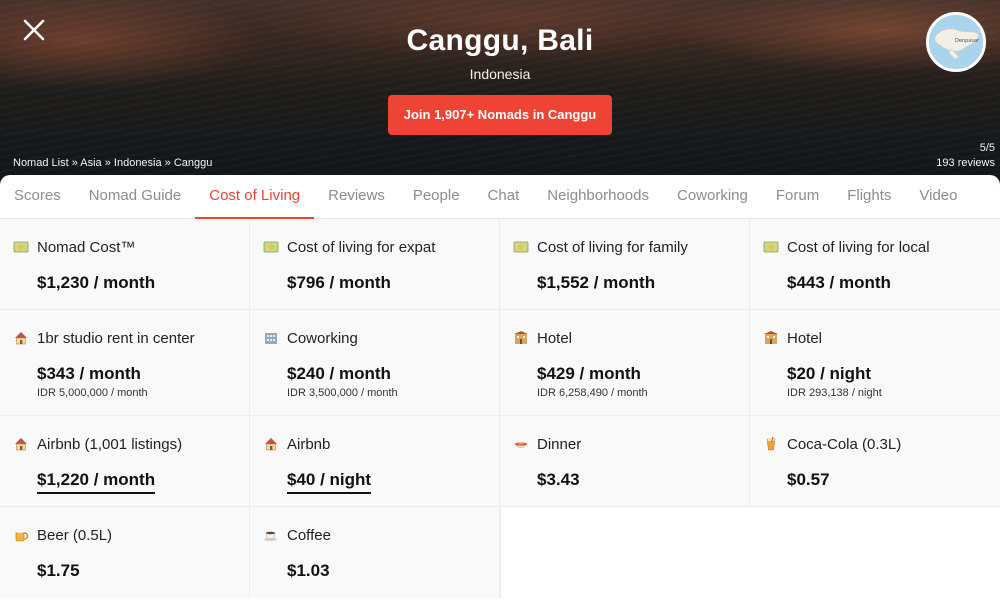  What do you see at coordinates (834, 393) in the screenshot?
I see `cost-local-currency: IDR 293,138 / night` at bounding box center [834, 393].